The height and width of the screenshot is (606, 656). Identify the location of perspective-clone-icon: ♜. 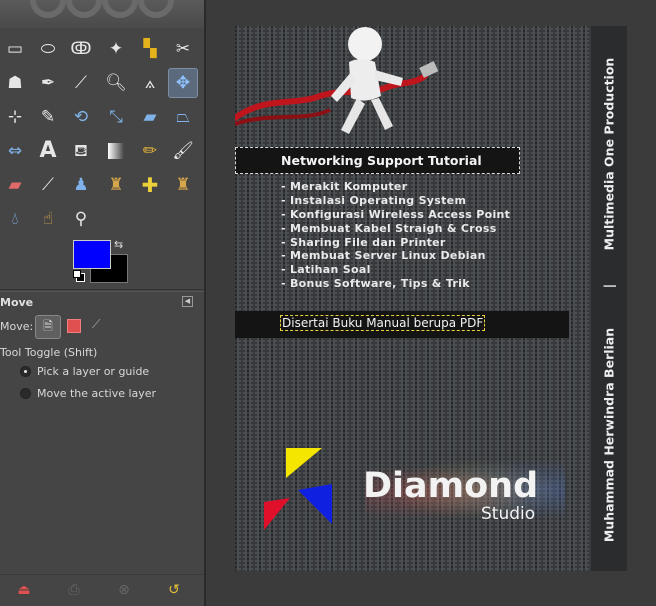
(183, 185).